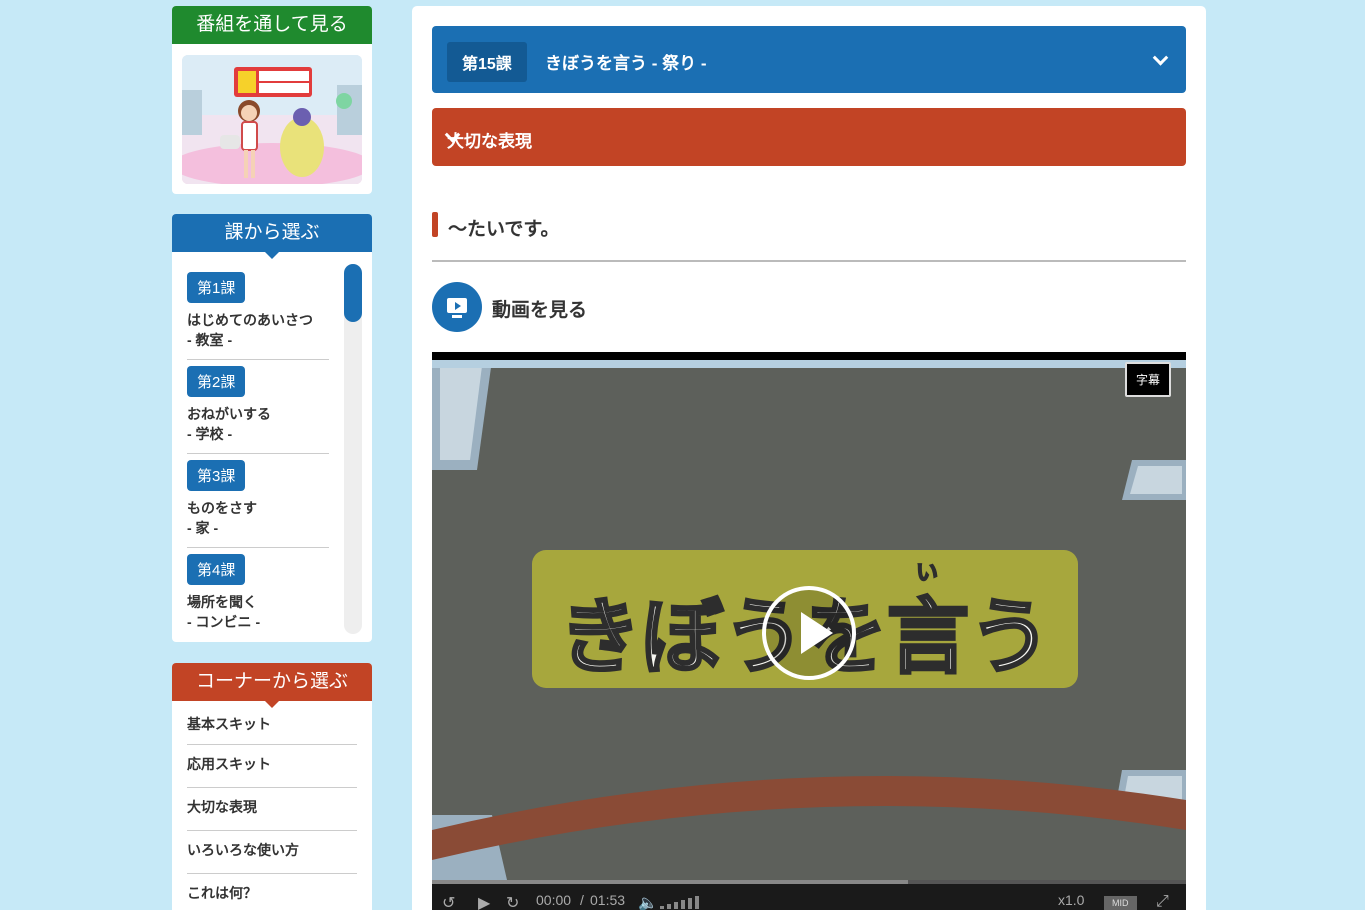 This screenshot has height=910, width=1365. Describe the element at coordinates (216, 569) in the screenshot. I see `lesson-badge: 第4課` at that location.